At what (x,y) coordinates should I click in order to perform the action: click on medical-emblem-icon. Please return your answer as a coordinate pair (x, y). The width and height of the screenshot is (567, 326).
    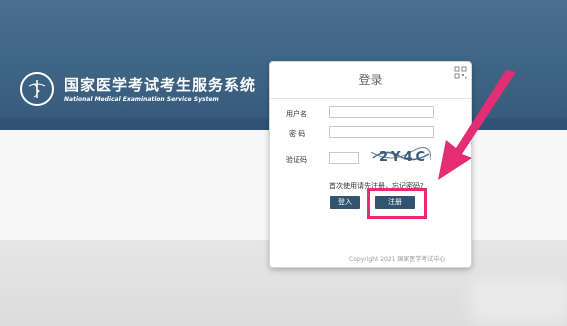
    Looking at the image, I should click on (37, 89).